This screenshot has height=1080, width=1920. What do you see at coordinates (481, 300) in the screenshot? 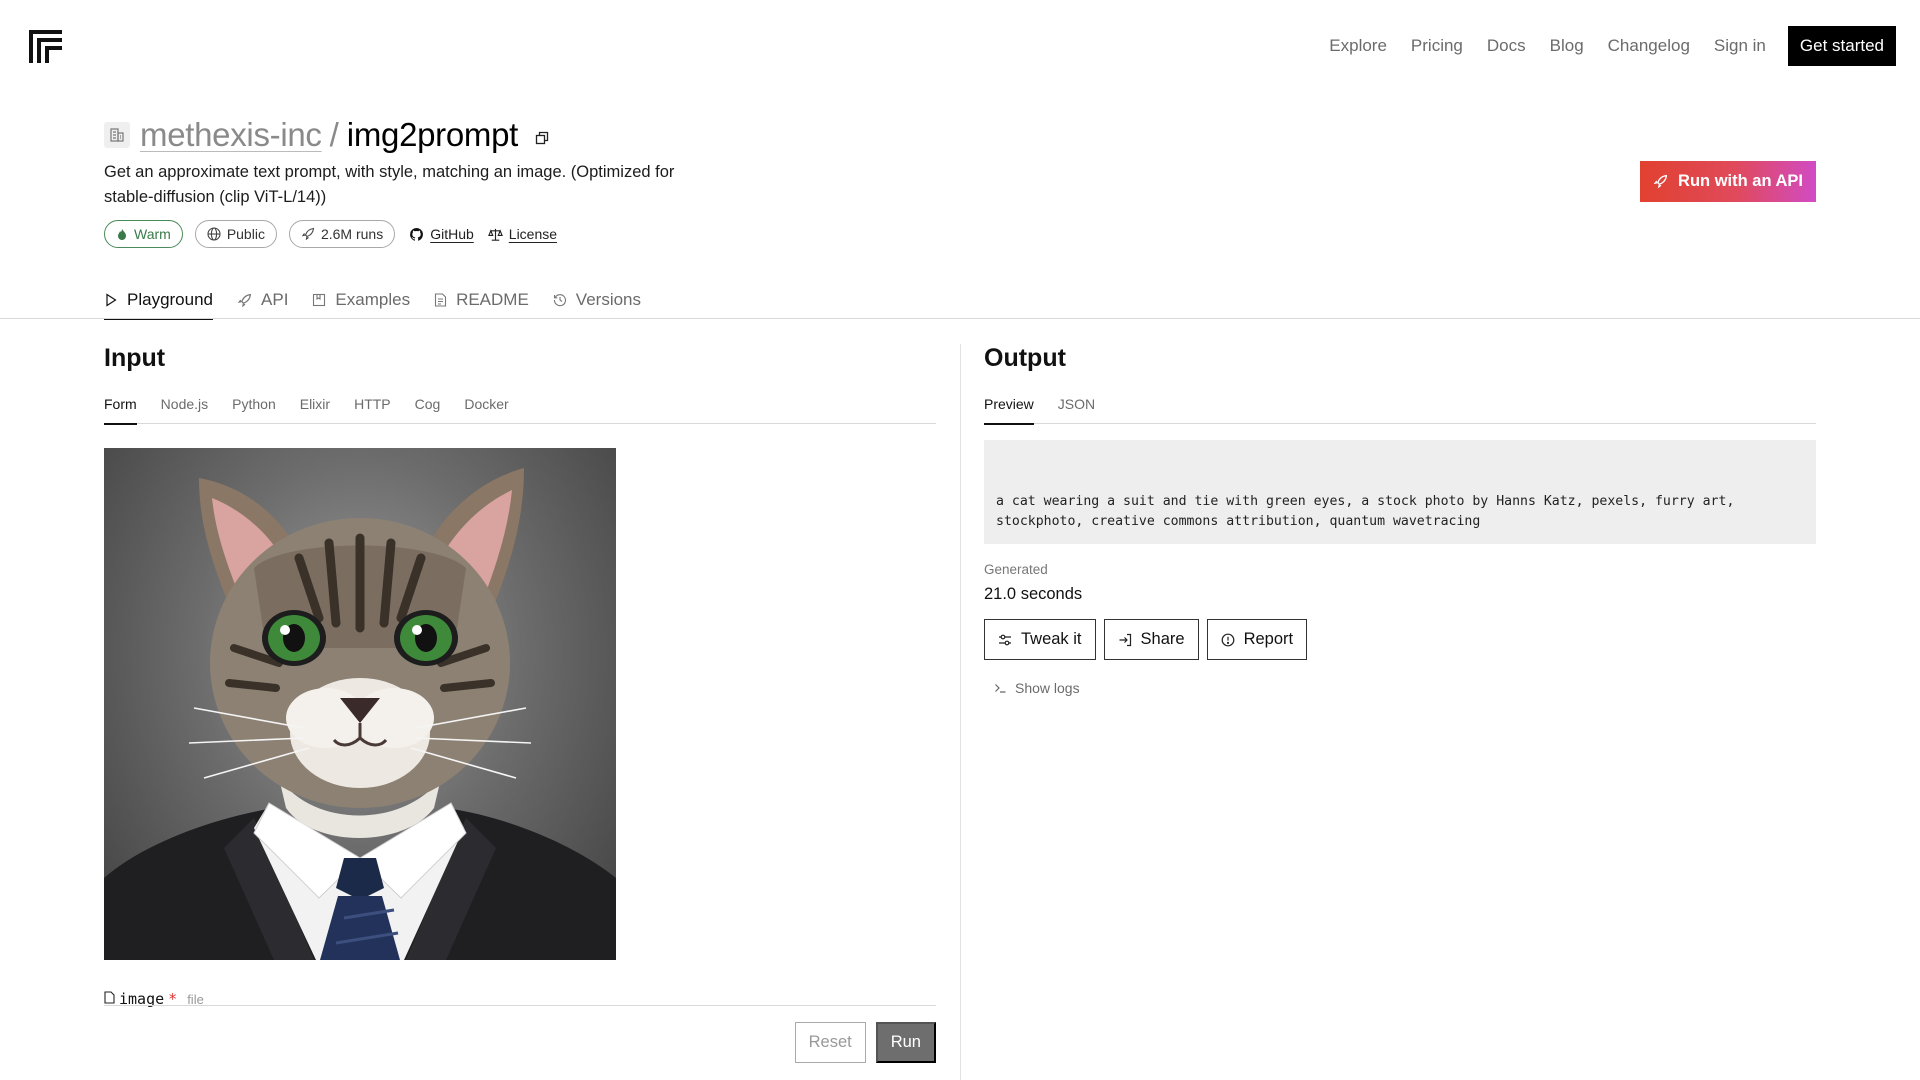
I see `tab-readme: README` at bounding box center [481, 300].